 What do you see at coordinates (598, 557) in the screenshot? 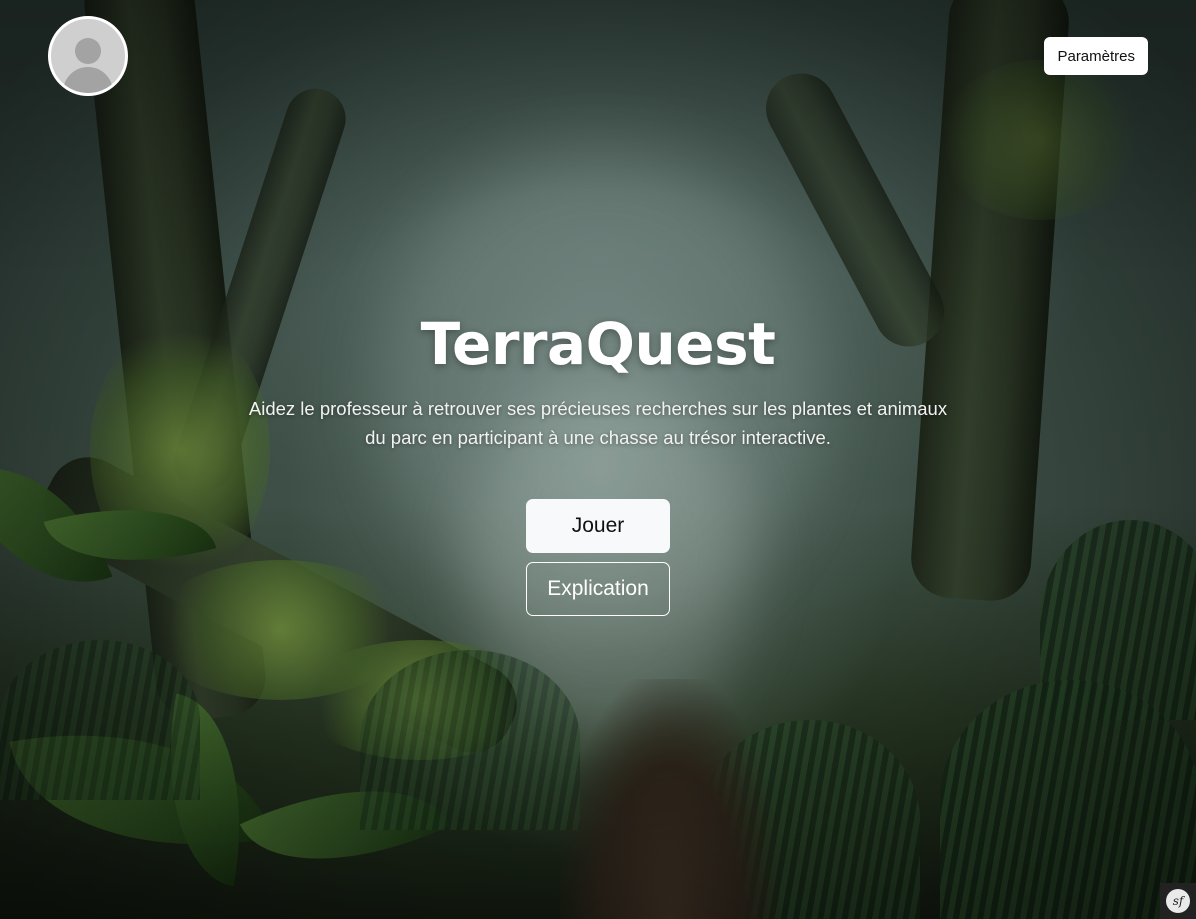
I see `main-actions: Jouer Explication` at bounding box center [598, 557].